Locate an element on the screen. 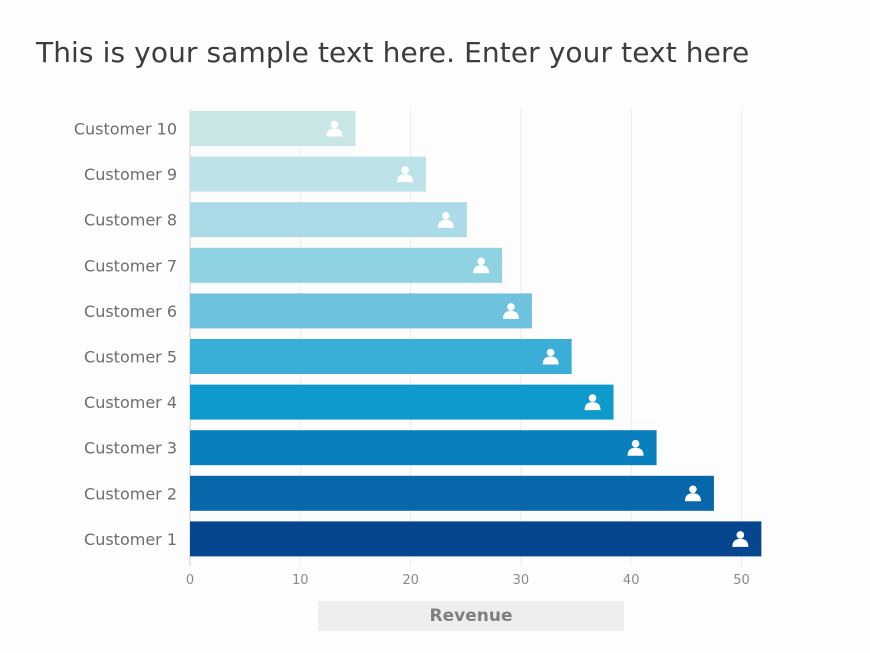  y-axis-label: Customer 2 is located at coordinates (130, 493).